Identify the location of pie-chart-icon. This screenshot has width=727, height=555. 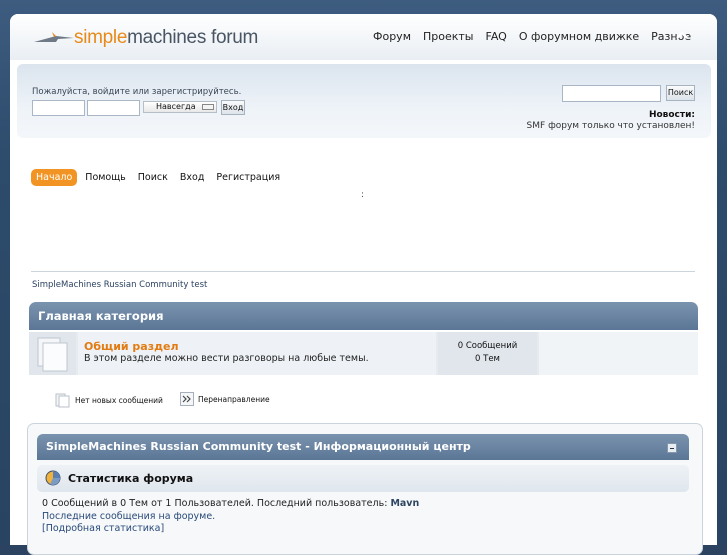
(53, 478).